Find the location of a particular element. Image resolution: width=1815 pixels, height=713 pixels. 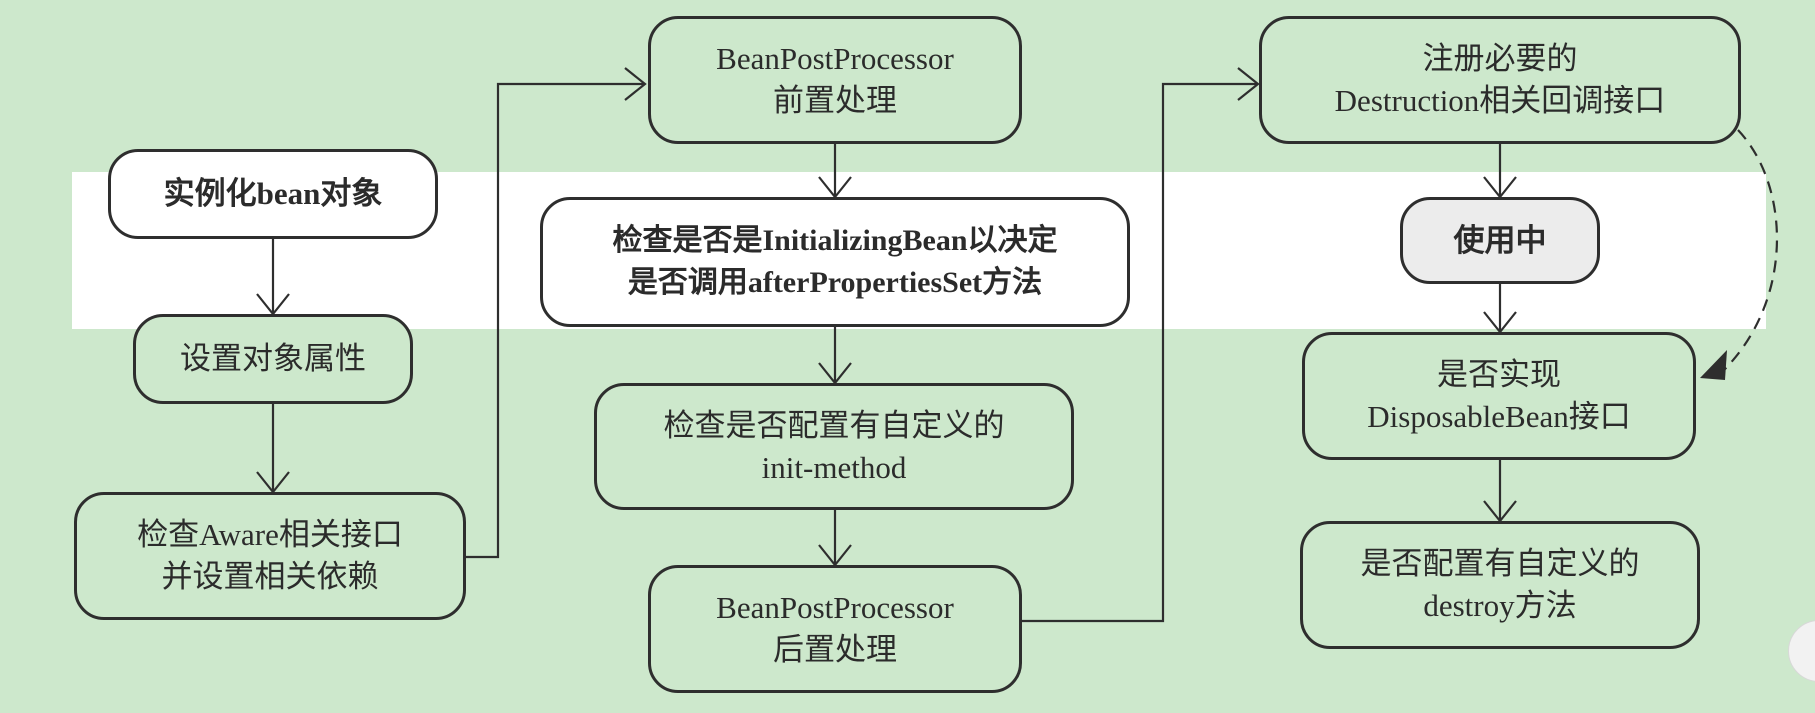

arrow-in-use-to-disposable is located at coordinates (1500, 309).